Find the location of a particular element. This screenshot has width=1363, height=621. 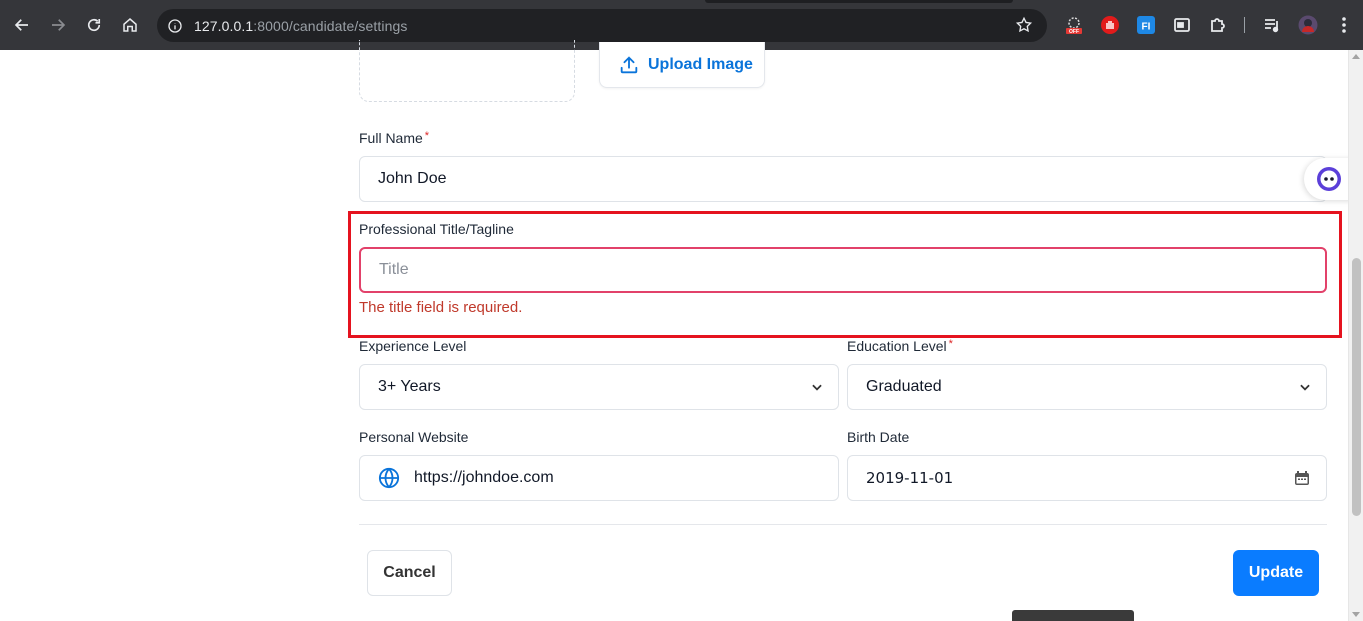

title-label: Professional Title/Tagline is located at coordinates (436, 229).